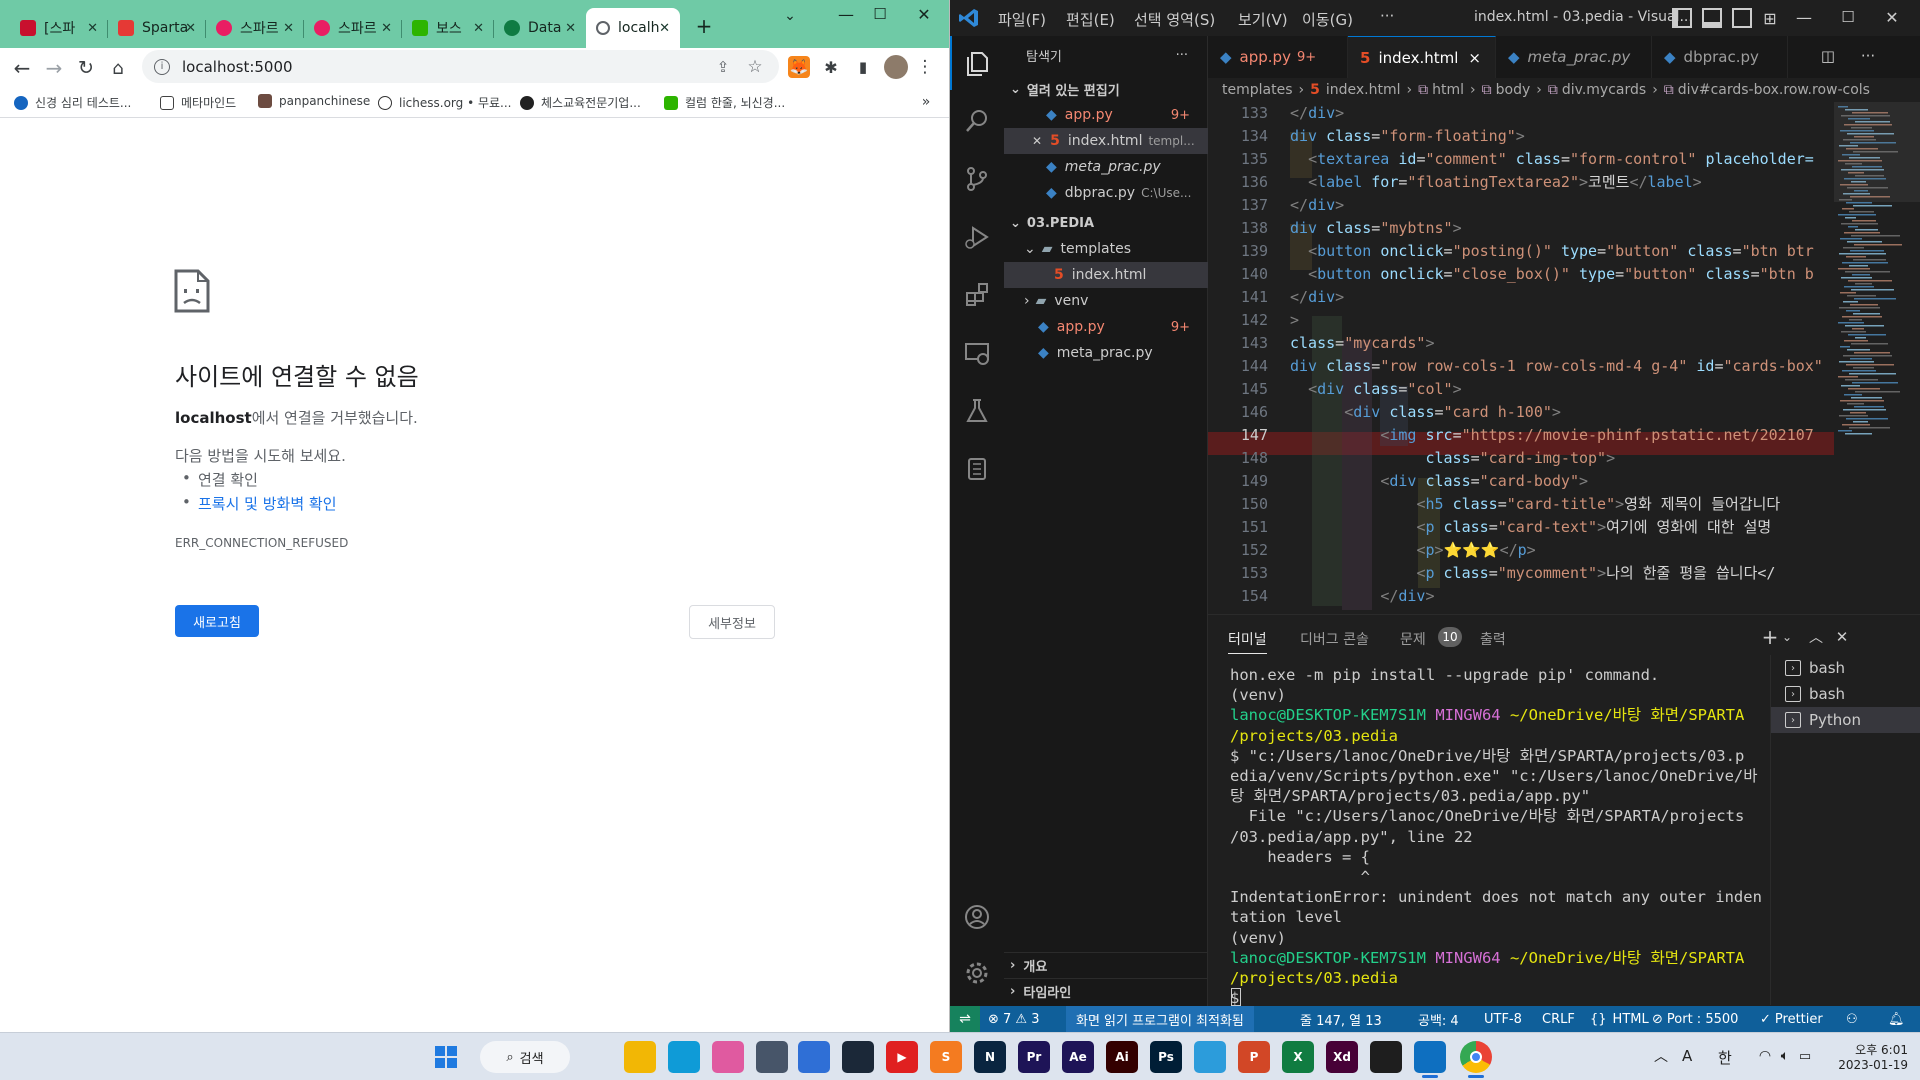 This screenshot has width=1920, height=1080. I want to click on open-editor-item: ◆ meta_prac.py, so click(1106, 167).